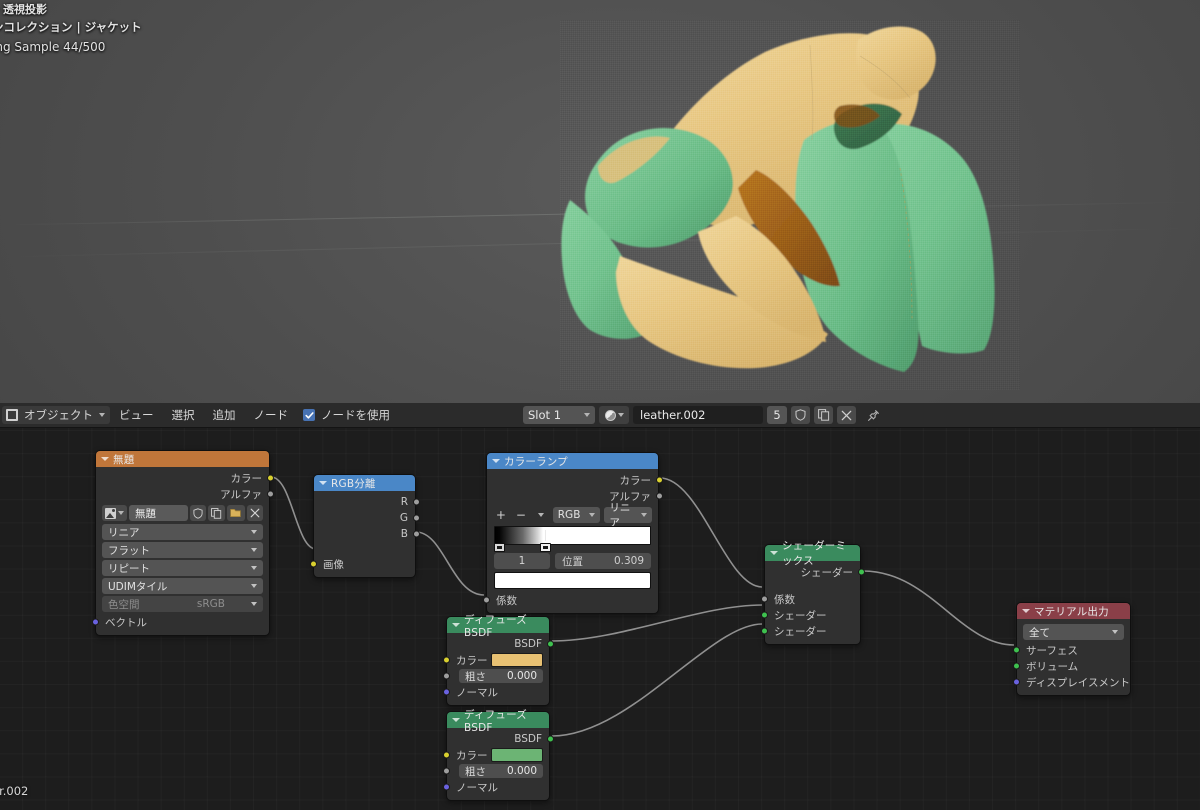 The image size is (1200, 810). I want to click on node-header-mix-shader: シェーダーミックス, so click(812, 553).